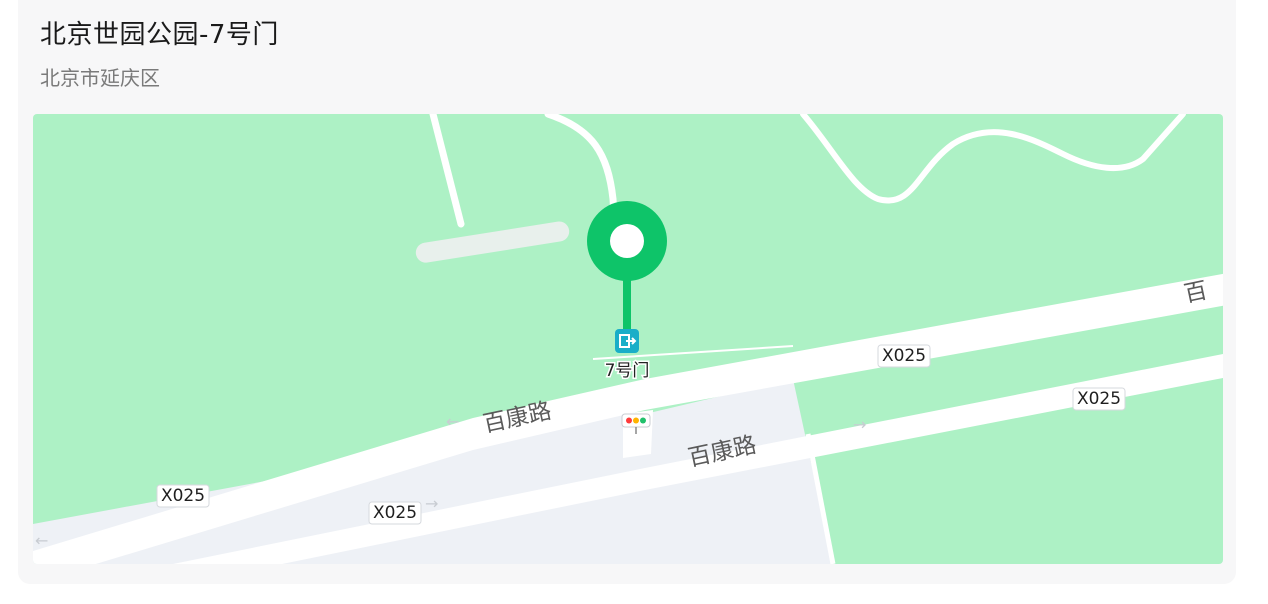 The image size is (1268, 604). Describe the element at coordinates (100, 78) in the screenshot. I see `place-address: 北京市延庆区` at that location.